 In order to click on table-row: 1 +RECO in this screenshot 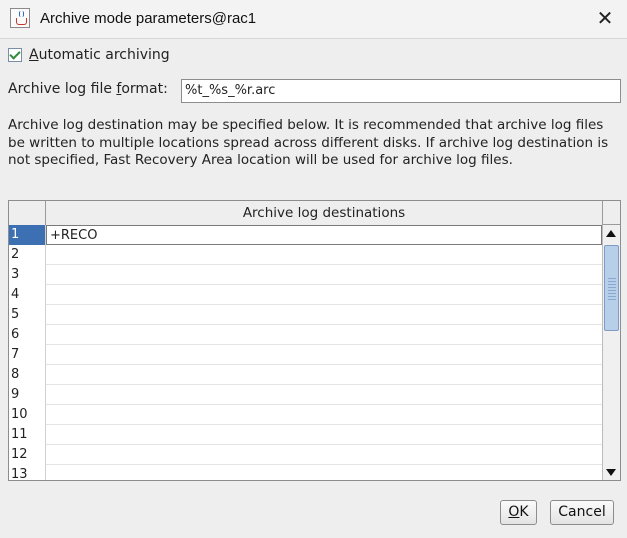, I will do `click(305, 235)`.